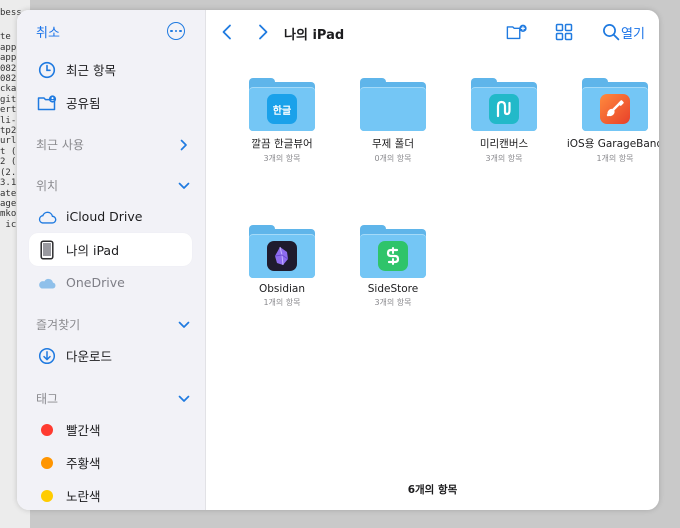 The height and width of the screenshot is (528, 680). I want to click on folder-item: 무제 폴더 0개의 항목, so click(393, 121).